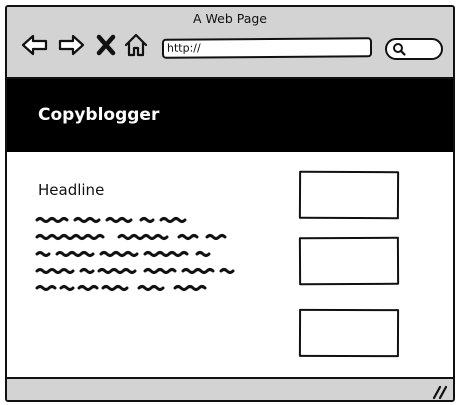 This screenshot has width=458, height=405. What do you see at coordinates (71, 190) in the screenshot?
I see `article-headline: Headline` at bounding box center [71, 190].